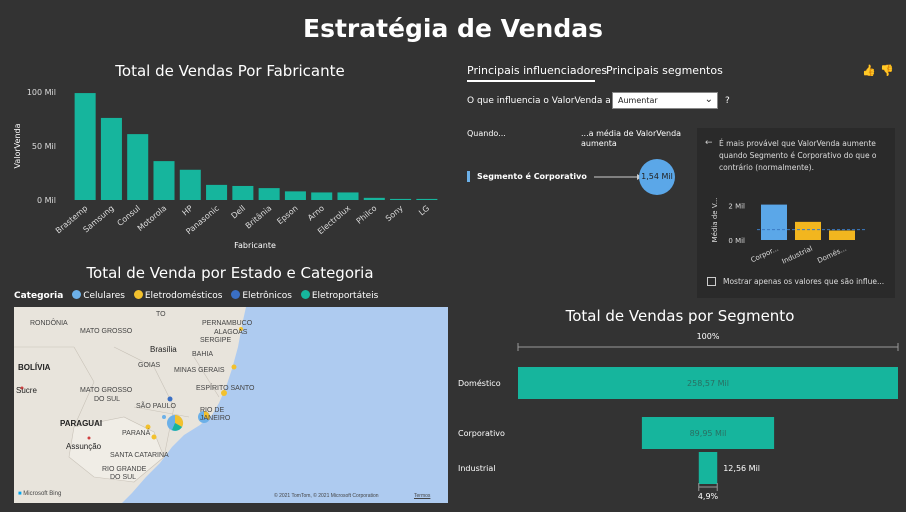 The width and height of the screenshot is (906, 512). What do you see at coordinates (887, 70) in the screenshot?
I see `thumbs-down-icon: 👎` at bounding box center [887, 70].